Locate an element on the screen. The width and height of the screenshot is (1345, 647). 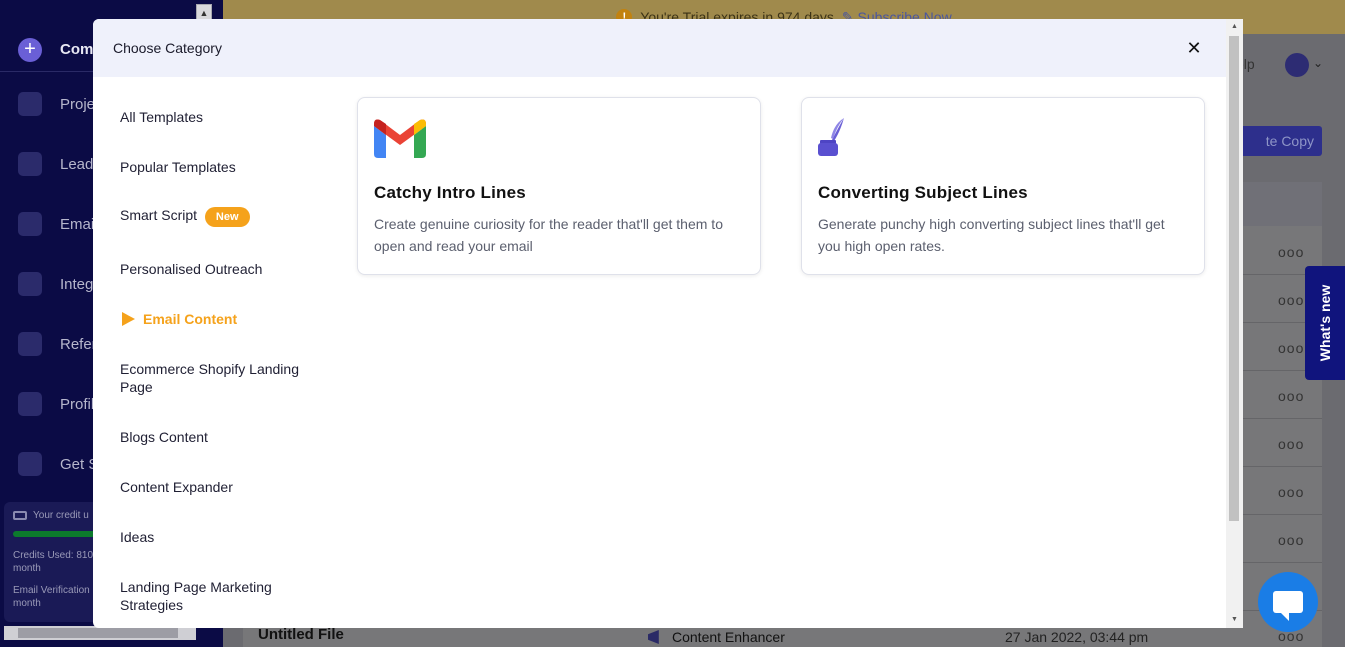
sidebar-item-label: Integ is located at coordinates (77, 284).